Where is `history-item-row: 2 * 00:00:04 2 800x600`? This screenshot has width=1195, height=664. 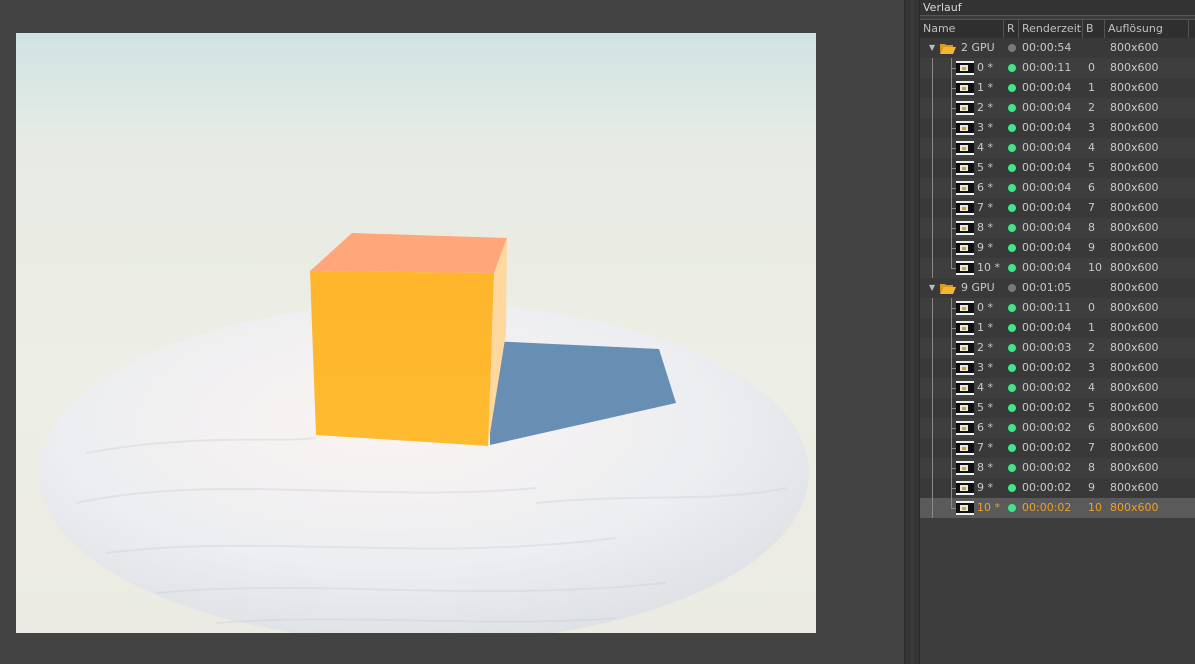
history-item-row: 2 * 00:00:04 2 800x600 is located at coordinates (1057, 108).